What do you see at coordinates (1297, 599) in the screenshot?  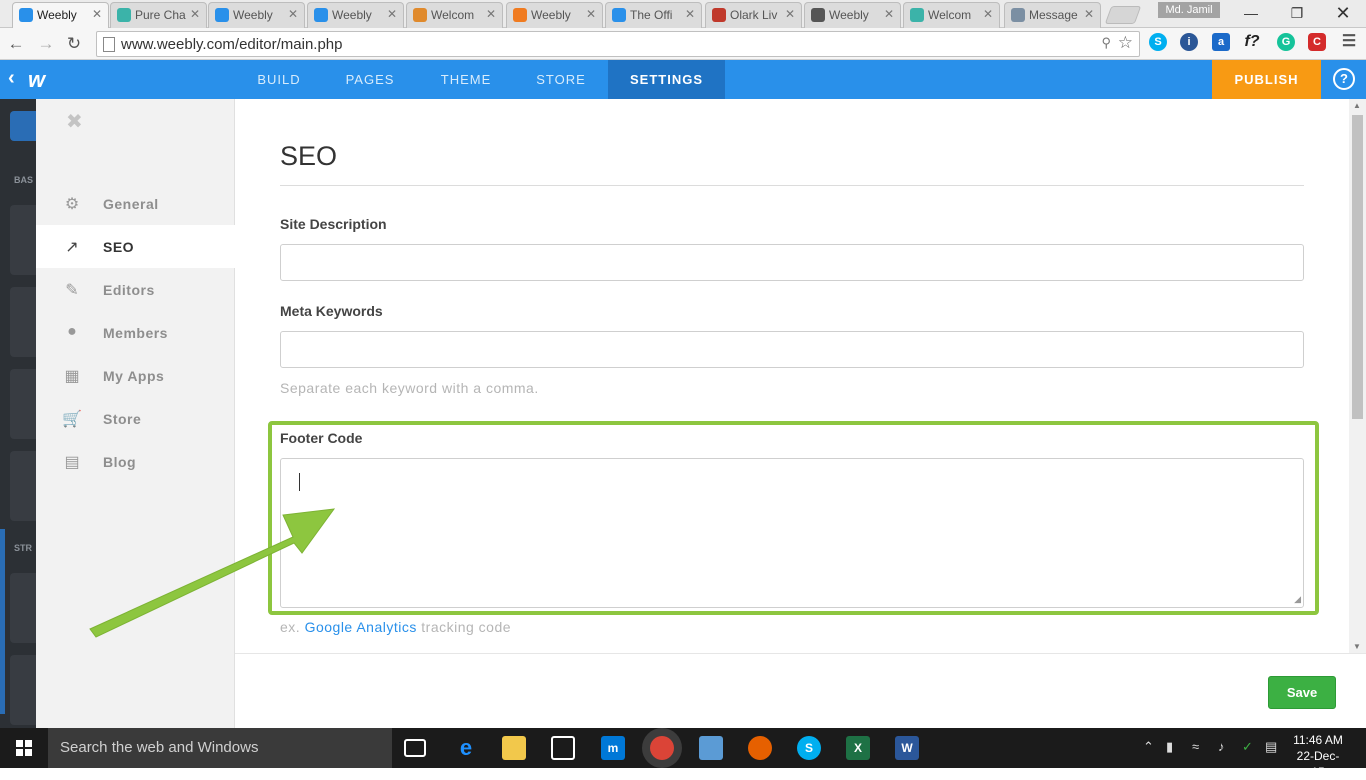 I see `resize-grip-icon: ◢` at bounding box center [1297, 599].